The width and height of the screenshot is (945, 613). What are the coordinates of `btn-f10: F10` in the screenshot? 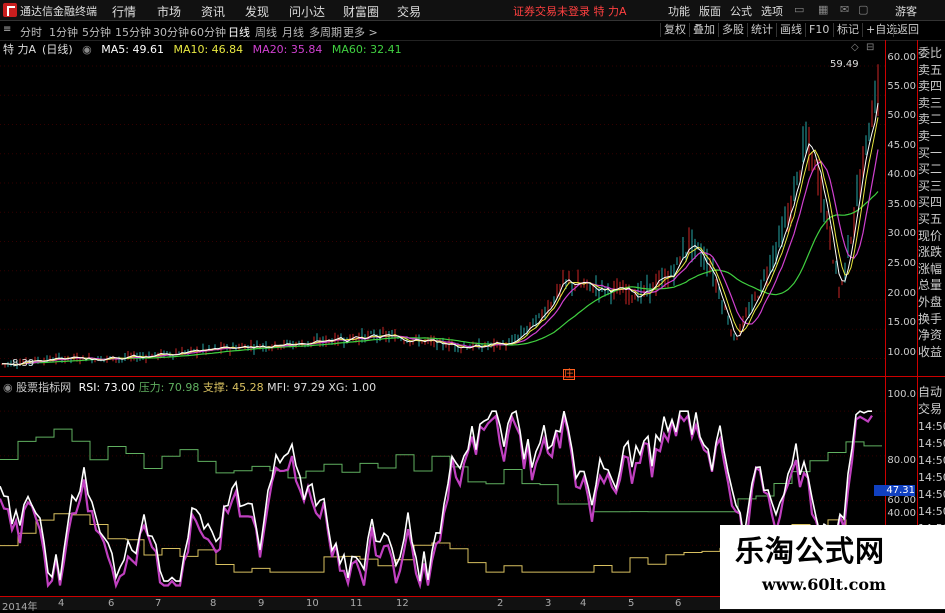 It's located at (818, 30).